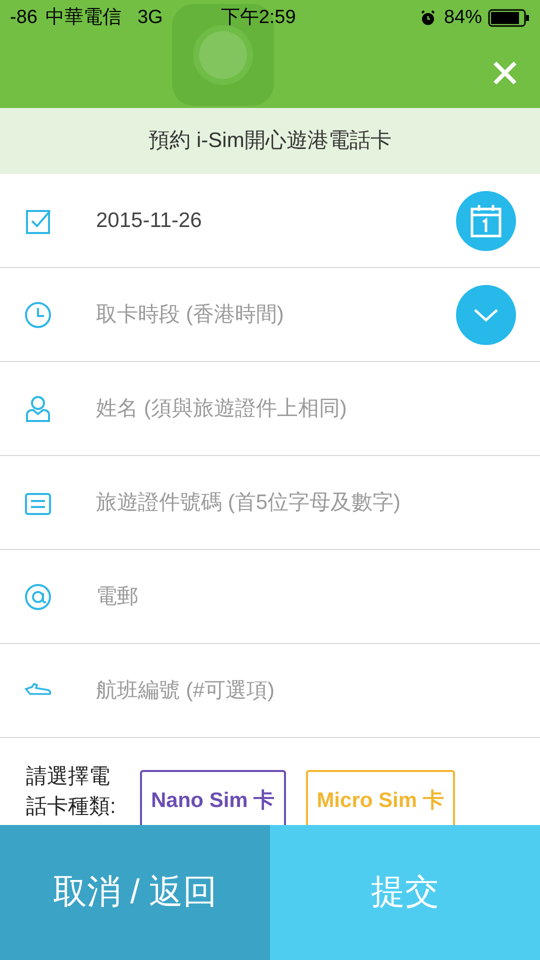 The width and height of the screenshot is (540, 960). What do you see at coordinates (306, 690) in the screenshot?
I see `input-field: 航班編號 (#可選項)` at bounding box center [306, 690].